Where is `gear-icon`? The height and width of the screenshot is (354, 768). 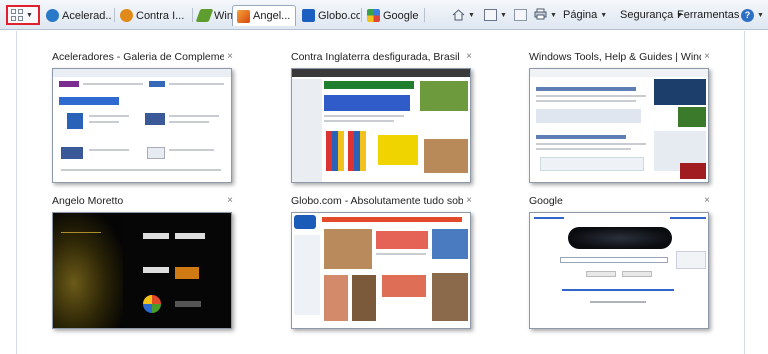 gear-icon is located at coordinates (126, 15).